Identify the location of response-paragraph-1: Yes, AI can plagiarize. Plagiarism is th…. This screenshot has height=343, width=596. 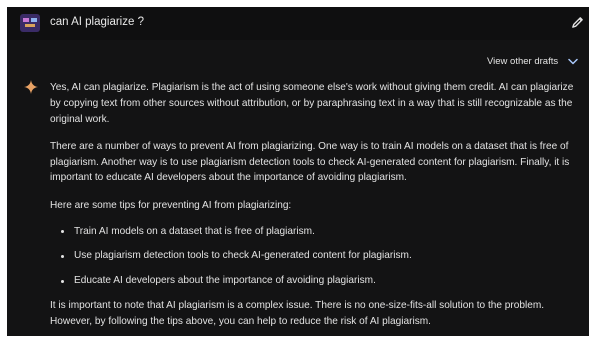
(312, 103).